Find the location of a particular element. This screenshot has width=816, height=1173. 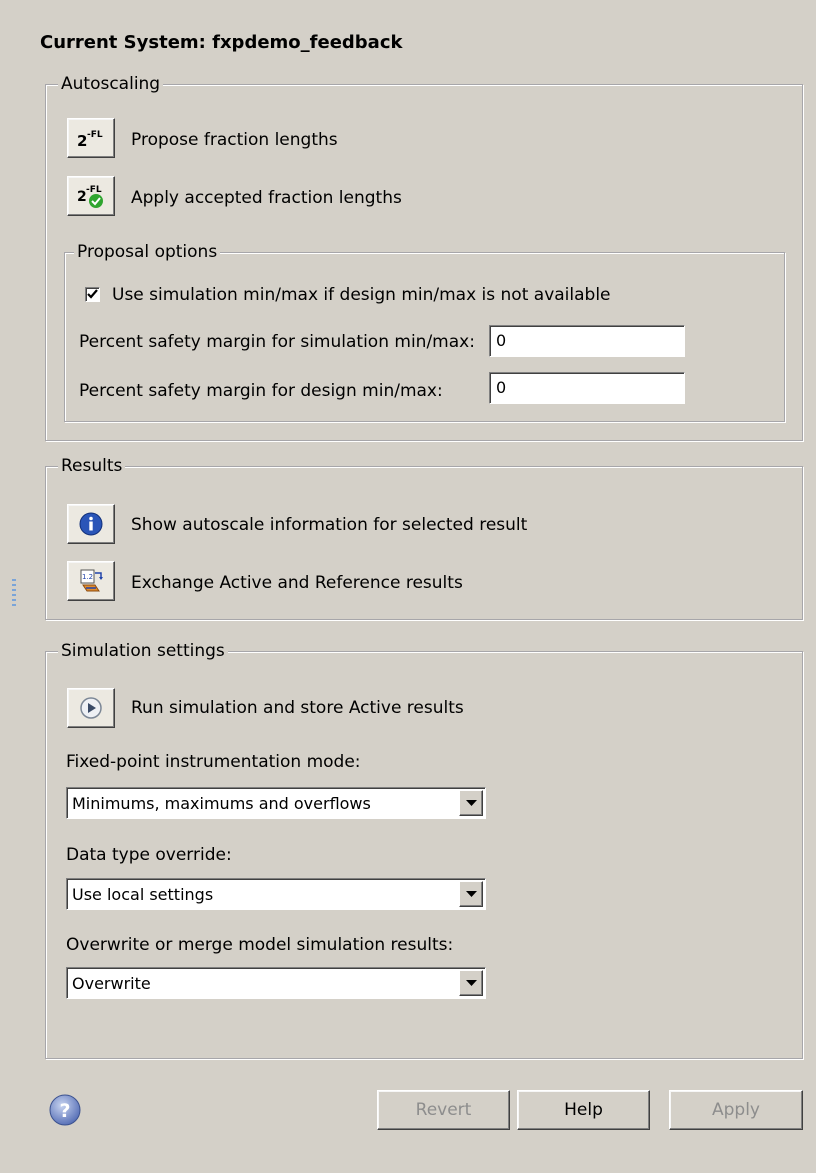

power-of-two-fl-icon: 2 -FL is located at coordinates (90, 139).